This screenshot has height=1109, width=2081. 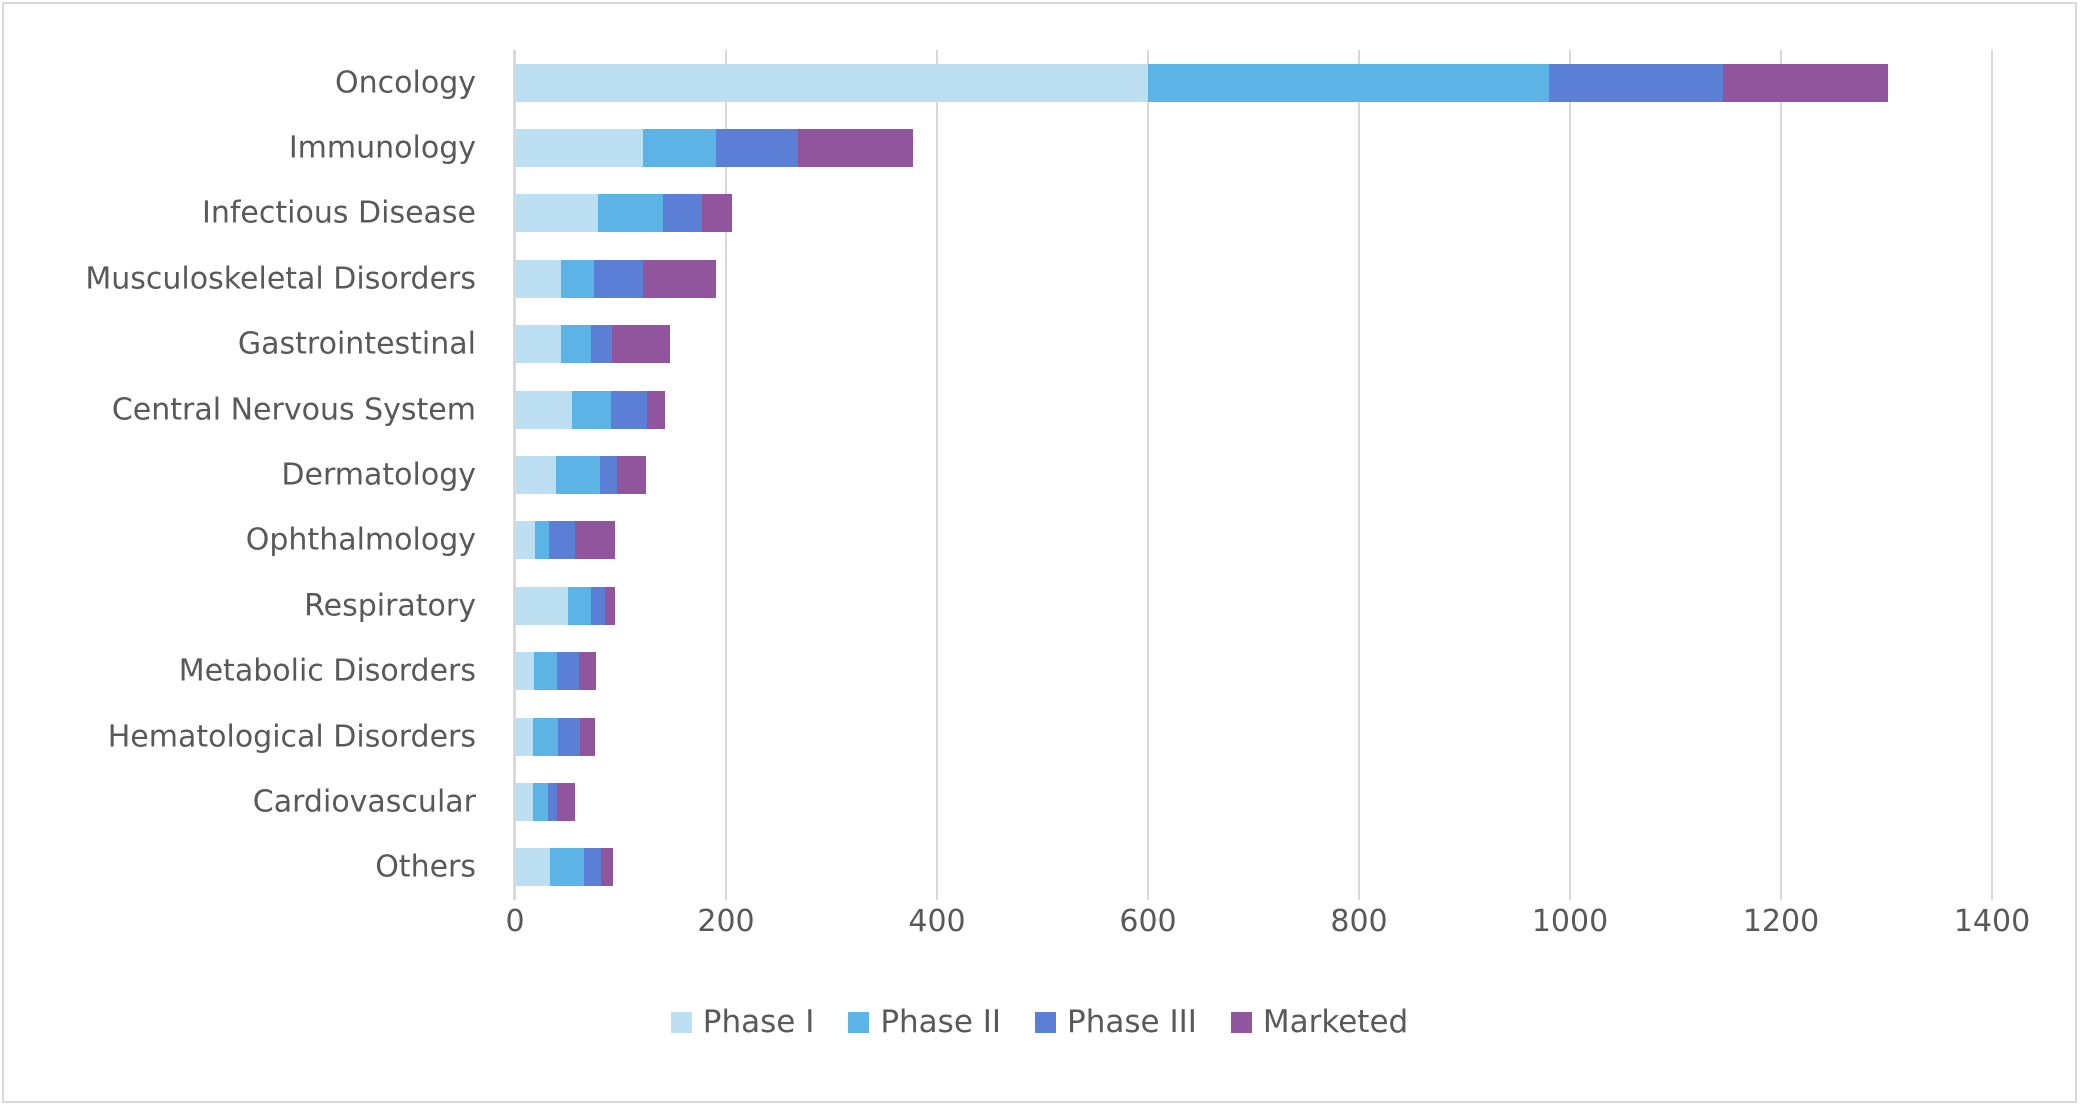 What do you see at coordinates (280, 279) in the screenshot?
I see `category-label: Musculoskeletal Disorders` at bounding box center [280, 279].